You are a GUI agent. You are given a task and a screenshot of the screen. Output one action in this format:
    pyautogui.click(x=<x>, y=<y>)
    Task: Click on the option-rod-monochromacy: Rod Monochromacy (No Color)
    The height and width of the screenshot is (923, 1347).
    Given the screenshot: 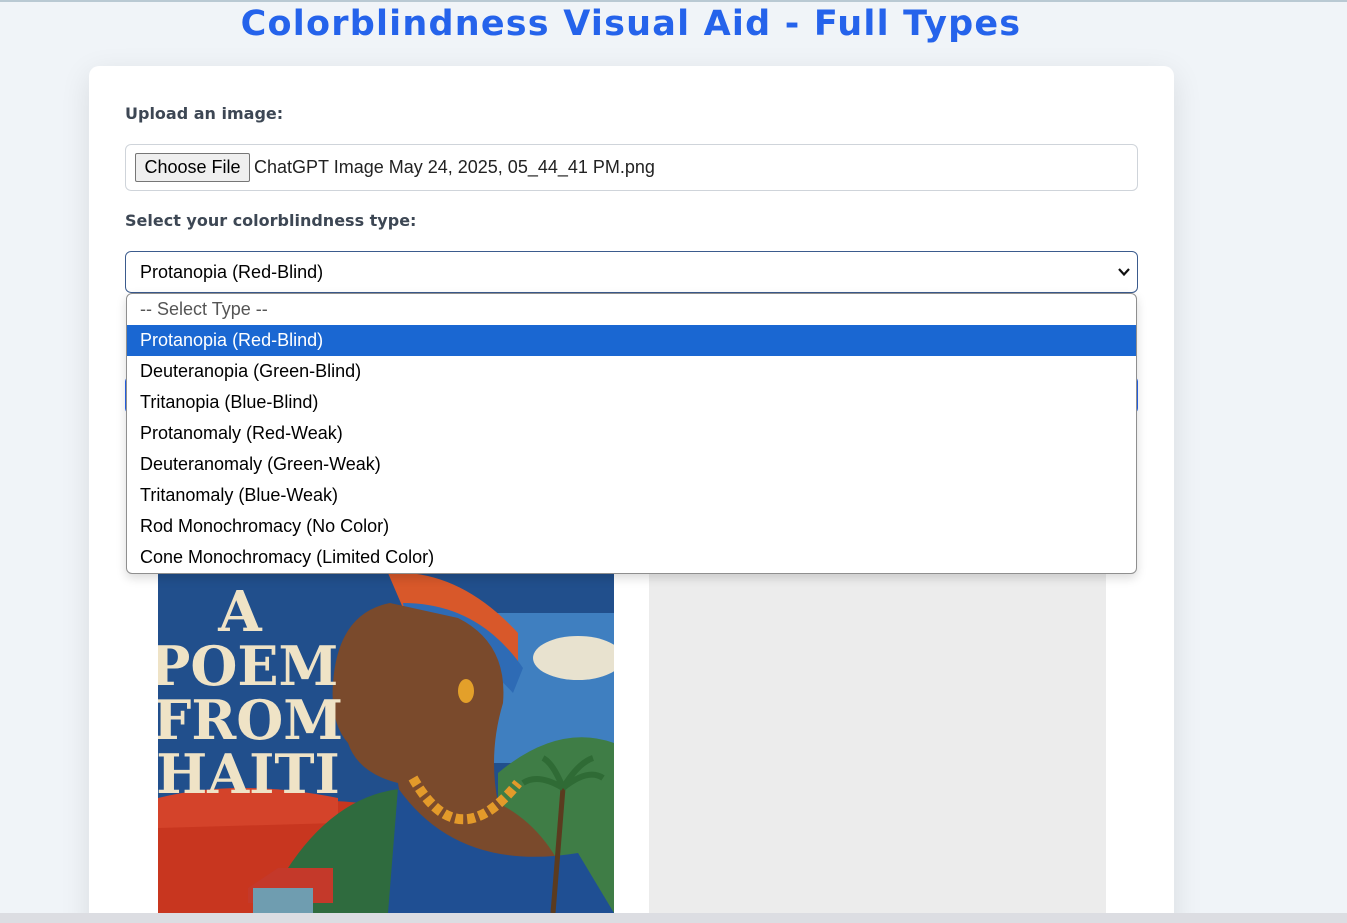 What is the action you would take?
    pyautogui.click(x=631, y=526)
    